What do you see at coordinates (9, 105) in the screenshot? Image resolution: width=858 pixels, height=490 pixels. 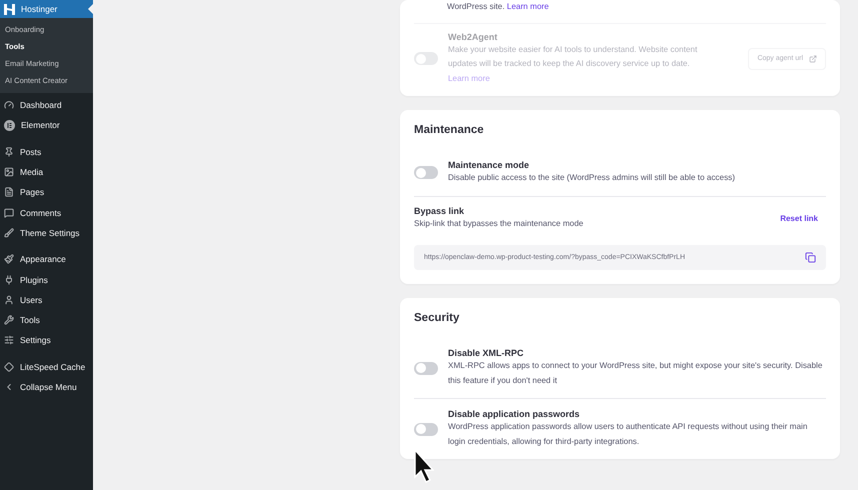 I see `dashboard-icon` at bounding box center [9, 105].